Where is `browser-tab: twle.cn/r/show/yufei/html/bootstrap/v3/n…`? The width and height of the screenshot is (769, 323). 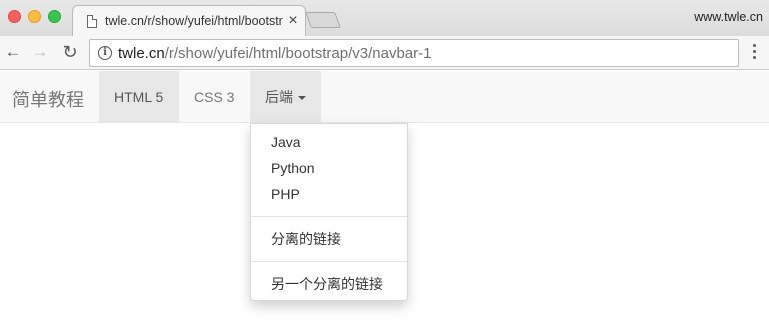 browser-tab: twle.cn/r/show/yufei/html/bootstrap/v3/n… is located at coordinates (189, 20).